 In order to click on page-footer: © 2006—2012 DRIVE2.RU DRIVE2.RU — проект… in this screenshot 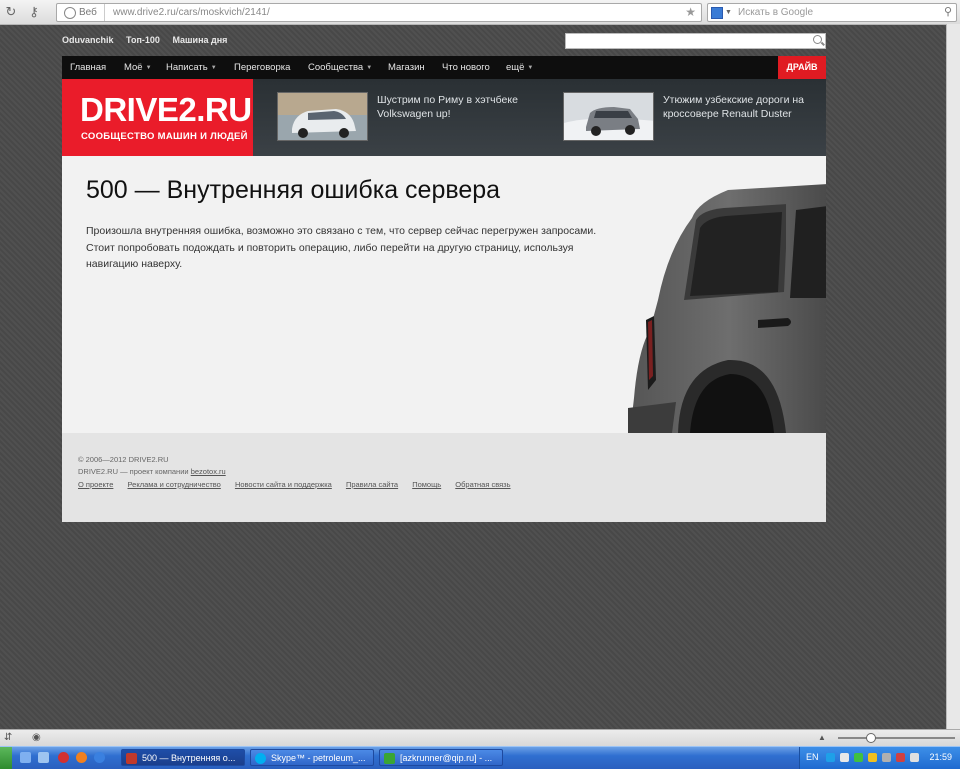, I will do `click(444, 477)`.